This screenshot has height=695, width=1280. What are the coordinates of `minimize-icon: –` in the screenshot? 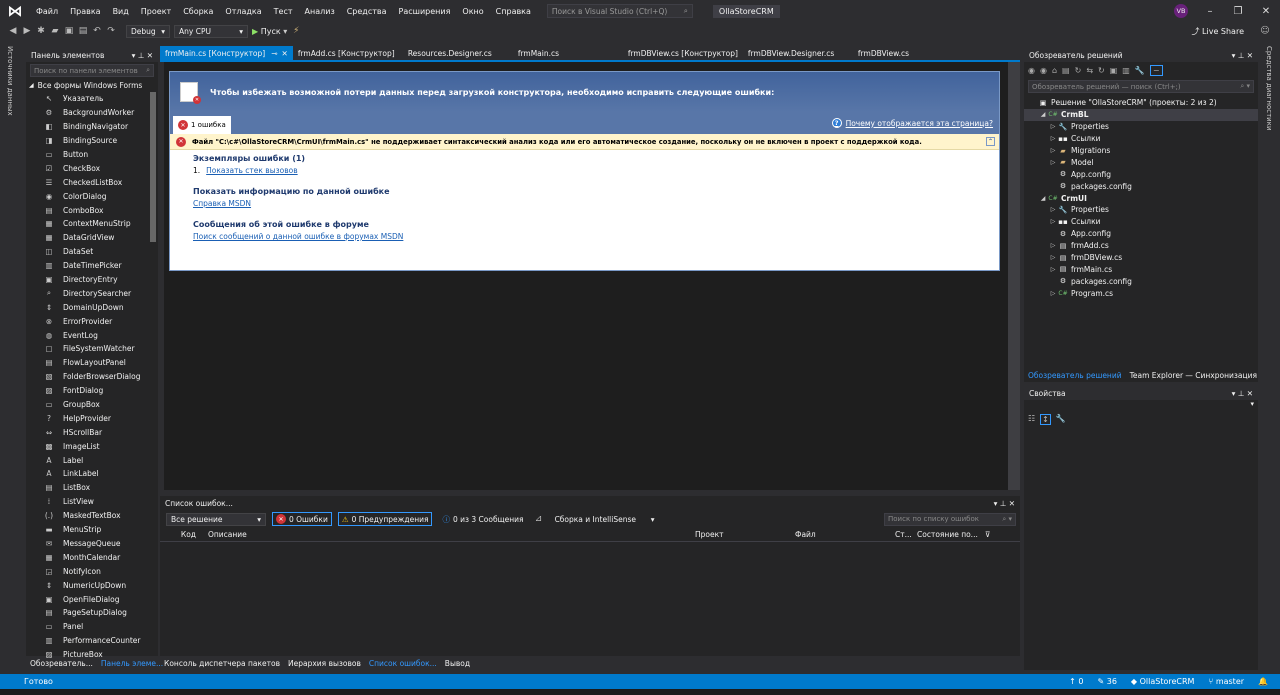 It's located at (1210, 11).